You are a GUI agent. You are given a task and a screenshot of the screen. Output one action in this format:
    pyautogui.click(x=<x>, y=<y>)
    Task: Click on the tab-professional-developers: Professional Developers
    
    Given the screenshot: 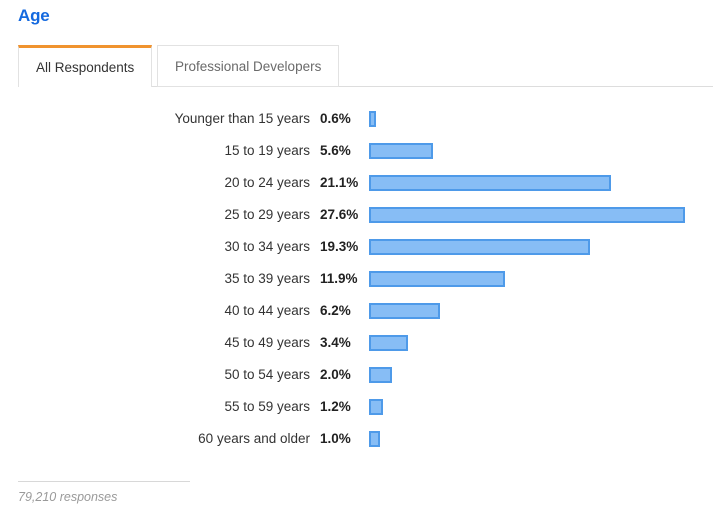 What is the action you would take?
    pyautogui.click(x=248, y=66)
    